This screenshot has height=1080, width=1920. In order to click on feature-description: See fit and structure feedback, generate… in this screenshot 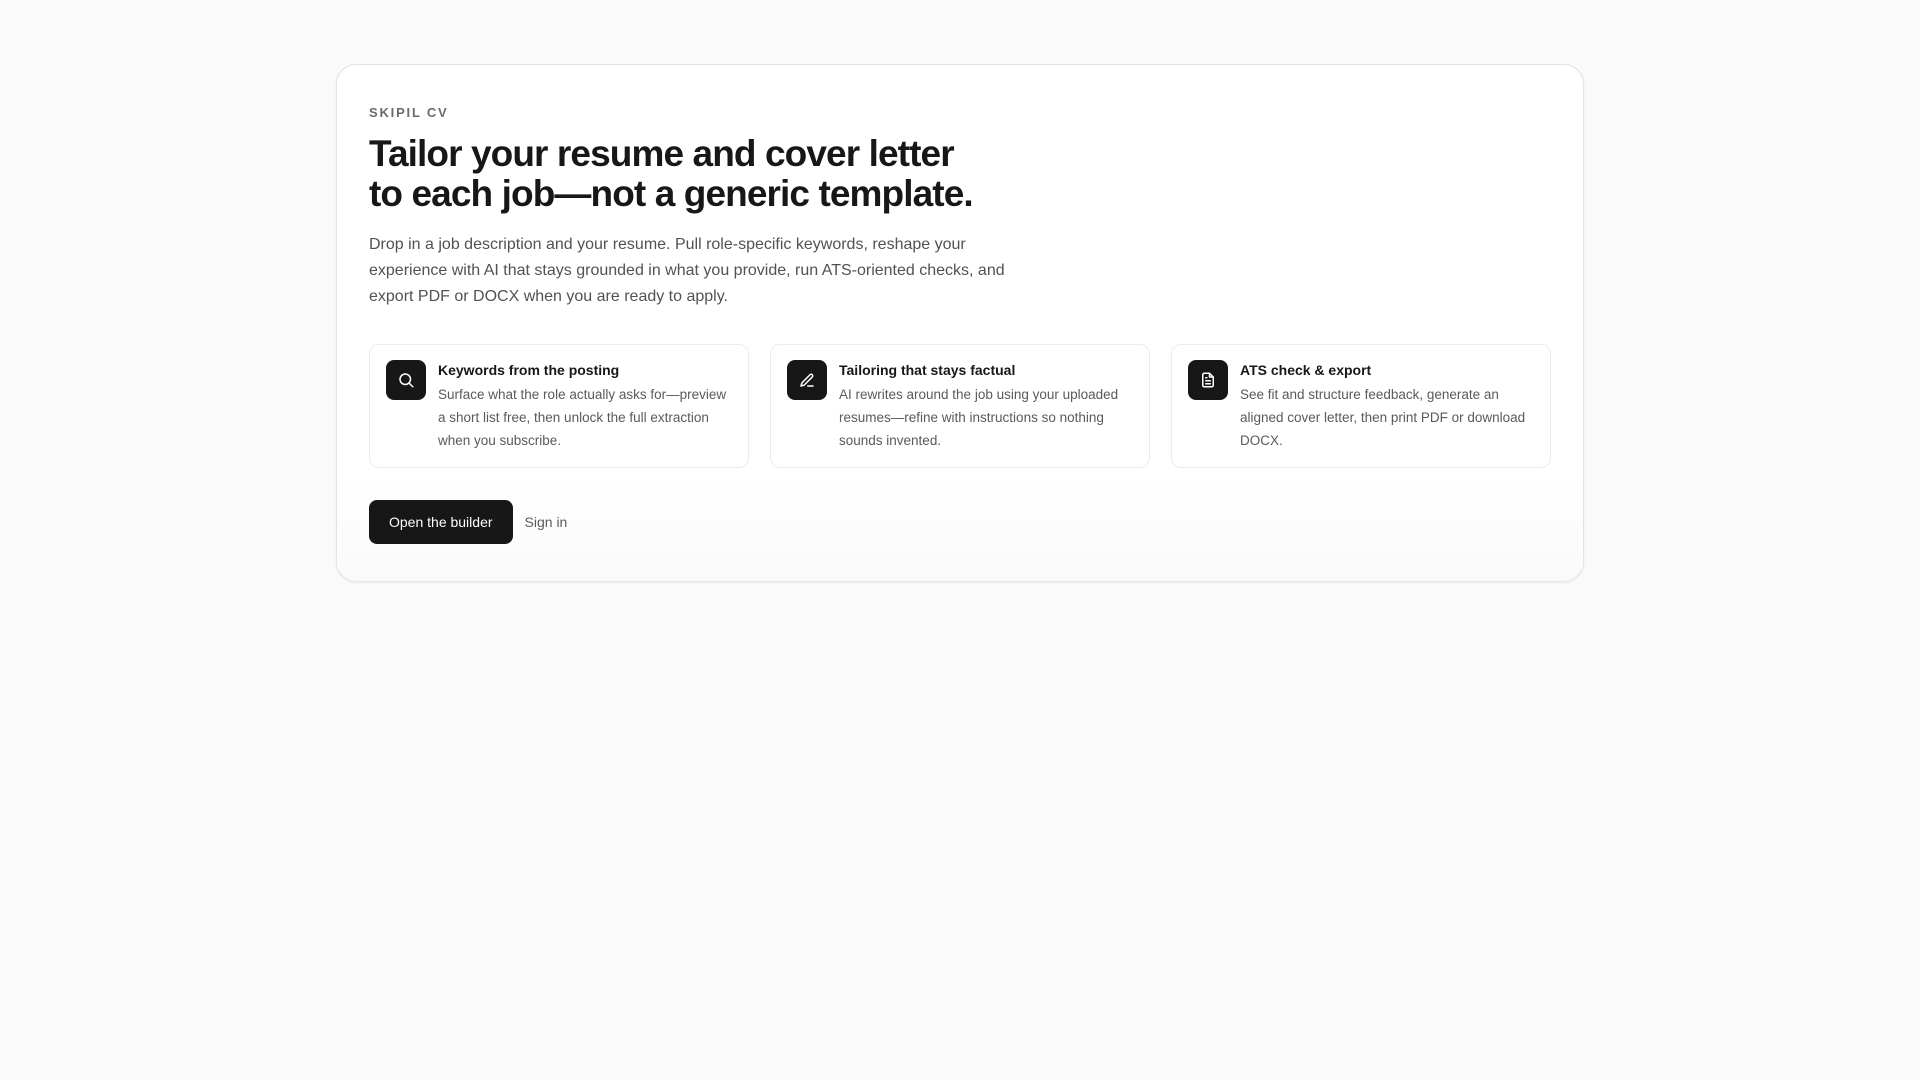, I will do `click(1383, 417)`.